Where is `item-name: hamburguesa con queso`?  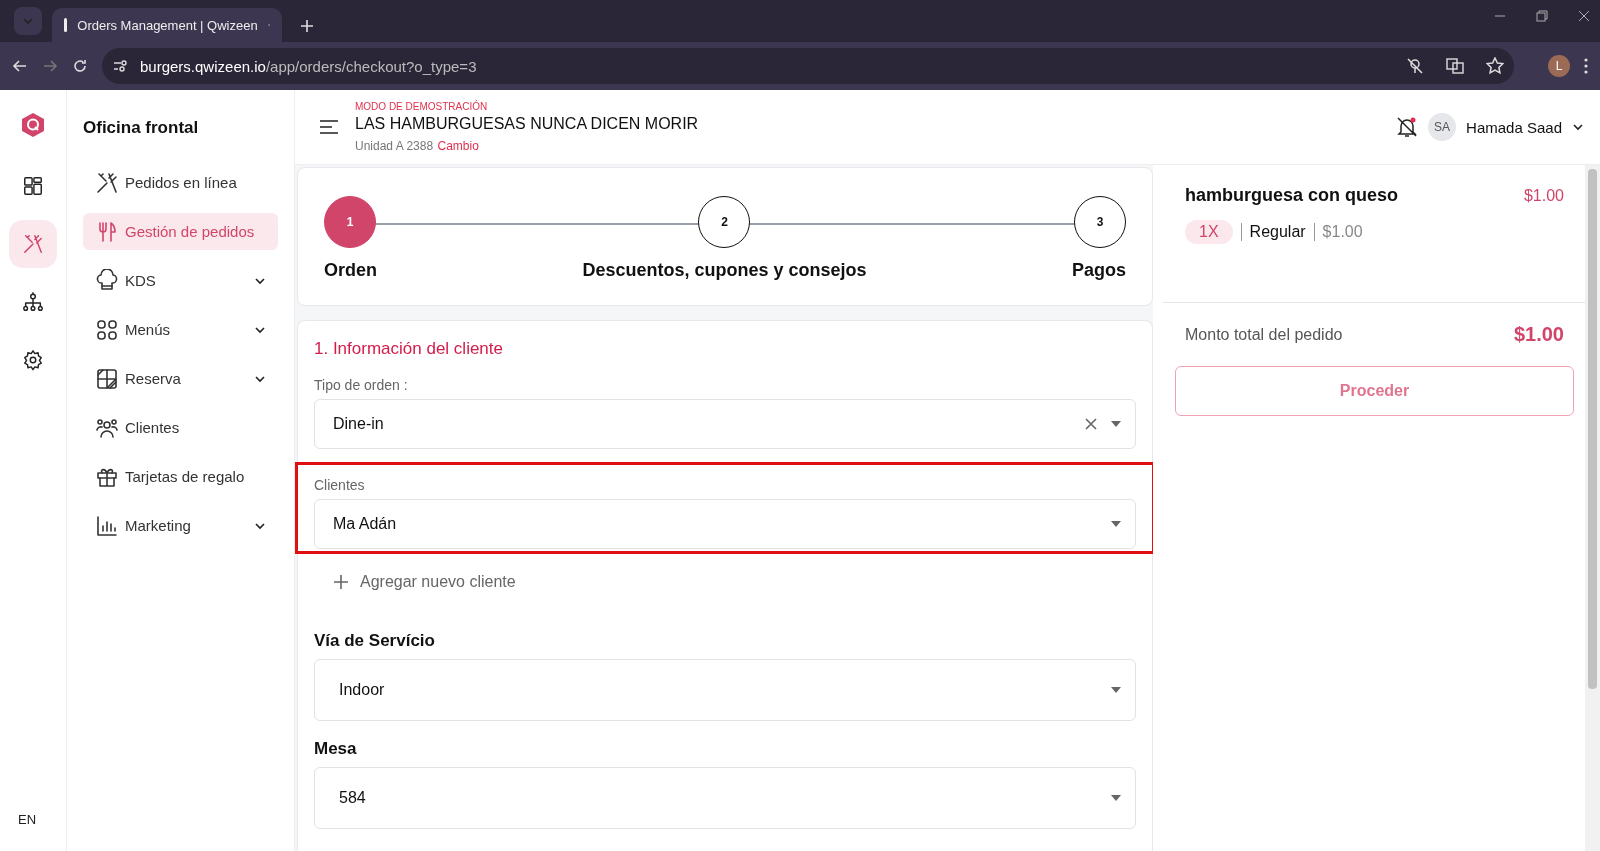 item-name: hamburguesa con queso is located at coordinates (1292, 195).